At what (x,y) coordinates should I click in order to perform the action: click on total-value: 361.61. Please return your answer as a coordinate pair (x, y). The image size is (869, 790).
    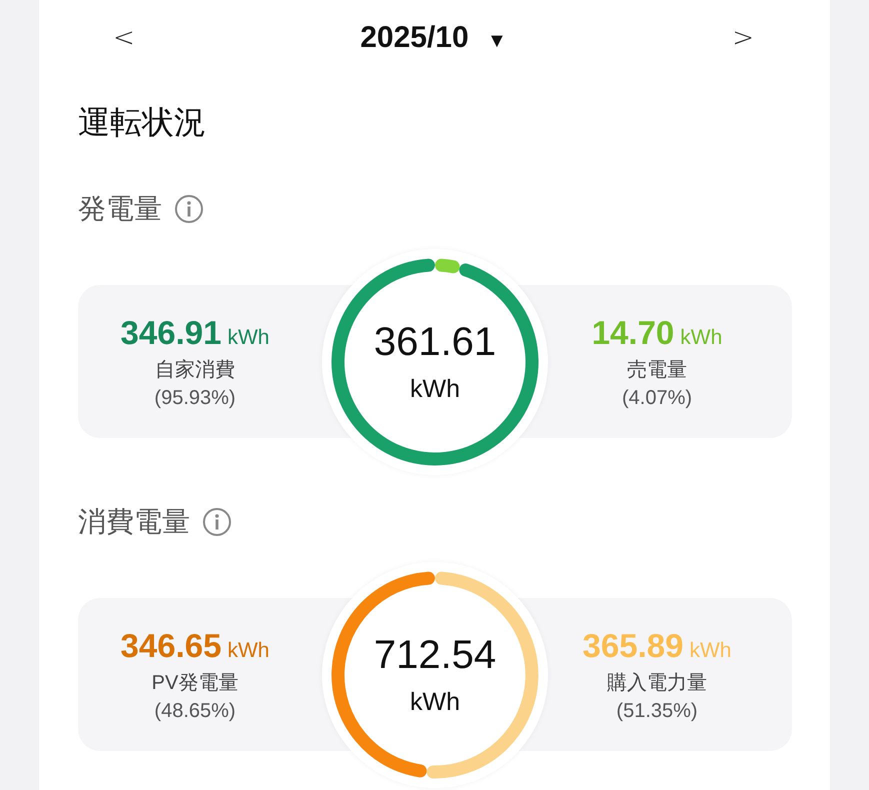
    Looking at the image, I should click on (435, 342).